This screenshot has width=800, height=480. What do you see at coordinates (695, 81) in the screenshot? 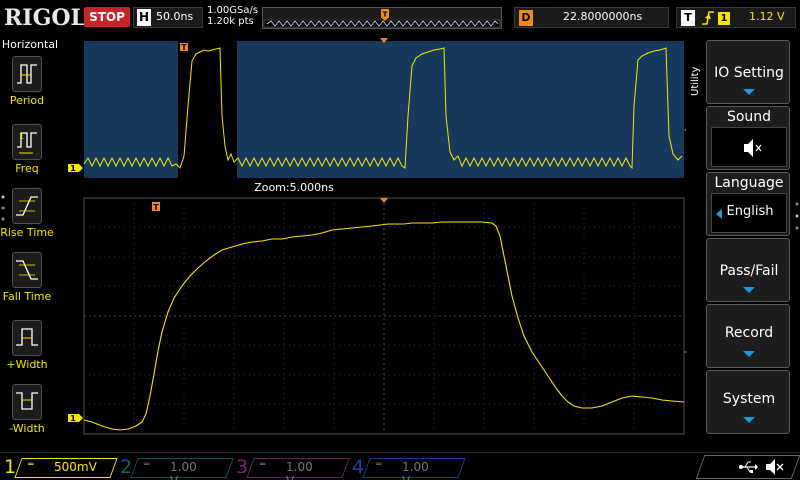
I see `utility-text: Utility` at bounding box center [695, 81].